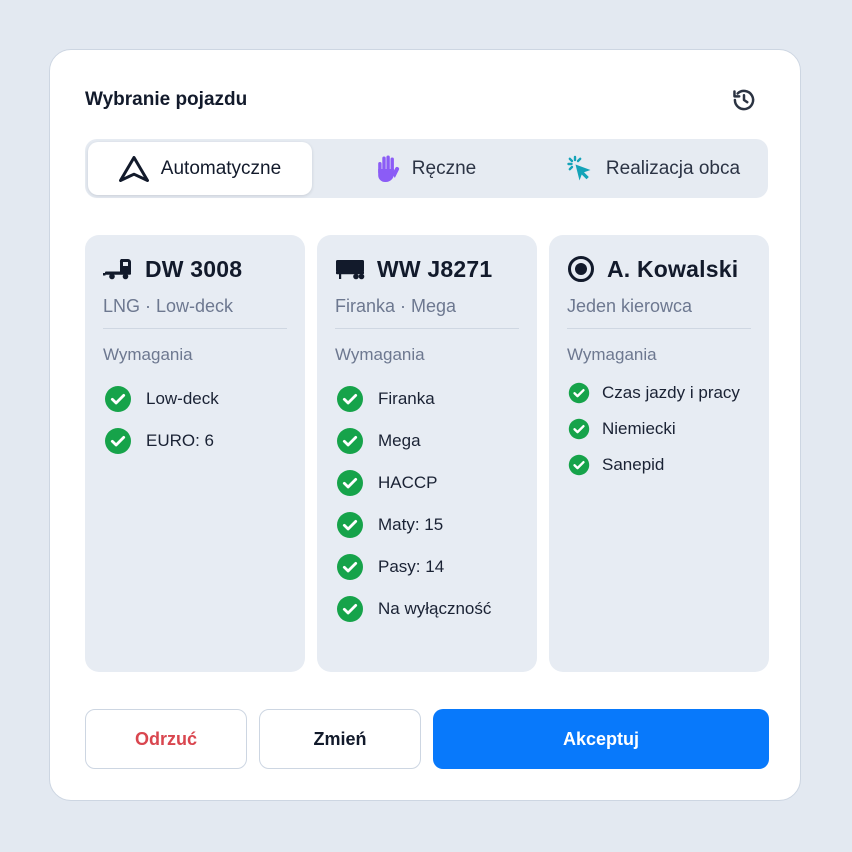 This screenshot has width=852, height=852. I want to click on list-item: Maty: 15, so click(413, 525).